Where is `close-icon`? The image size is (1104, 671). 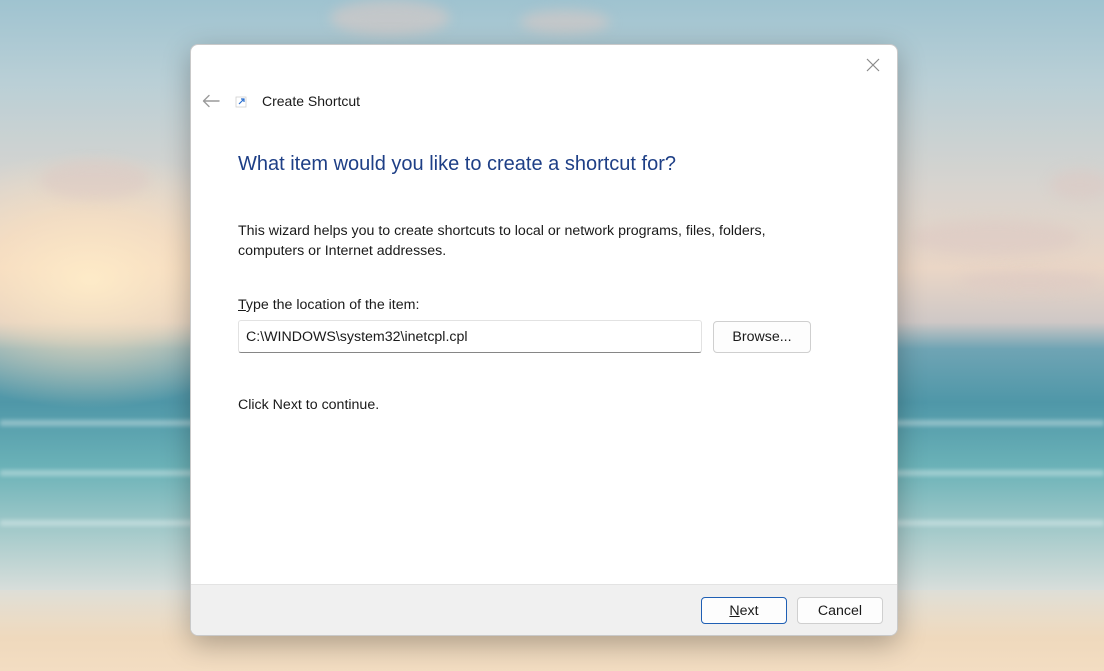 close-icon is located at coordinates (873, 65).